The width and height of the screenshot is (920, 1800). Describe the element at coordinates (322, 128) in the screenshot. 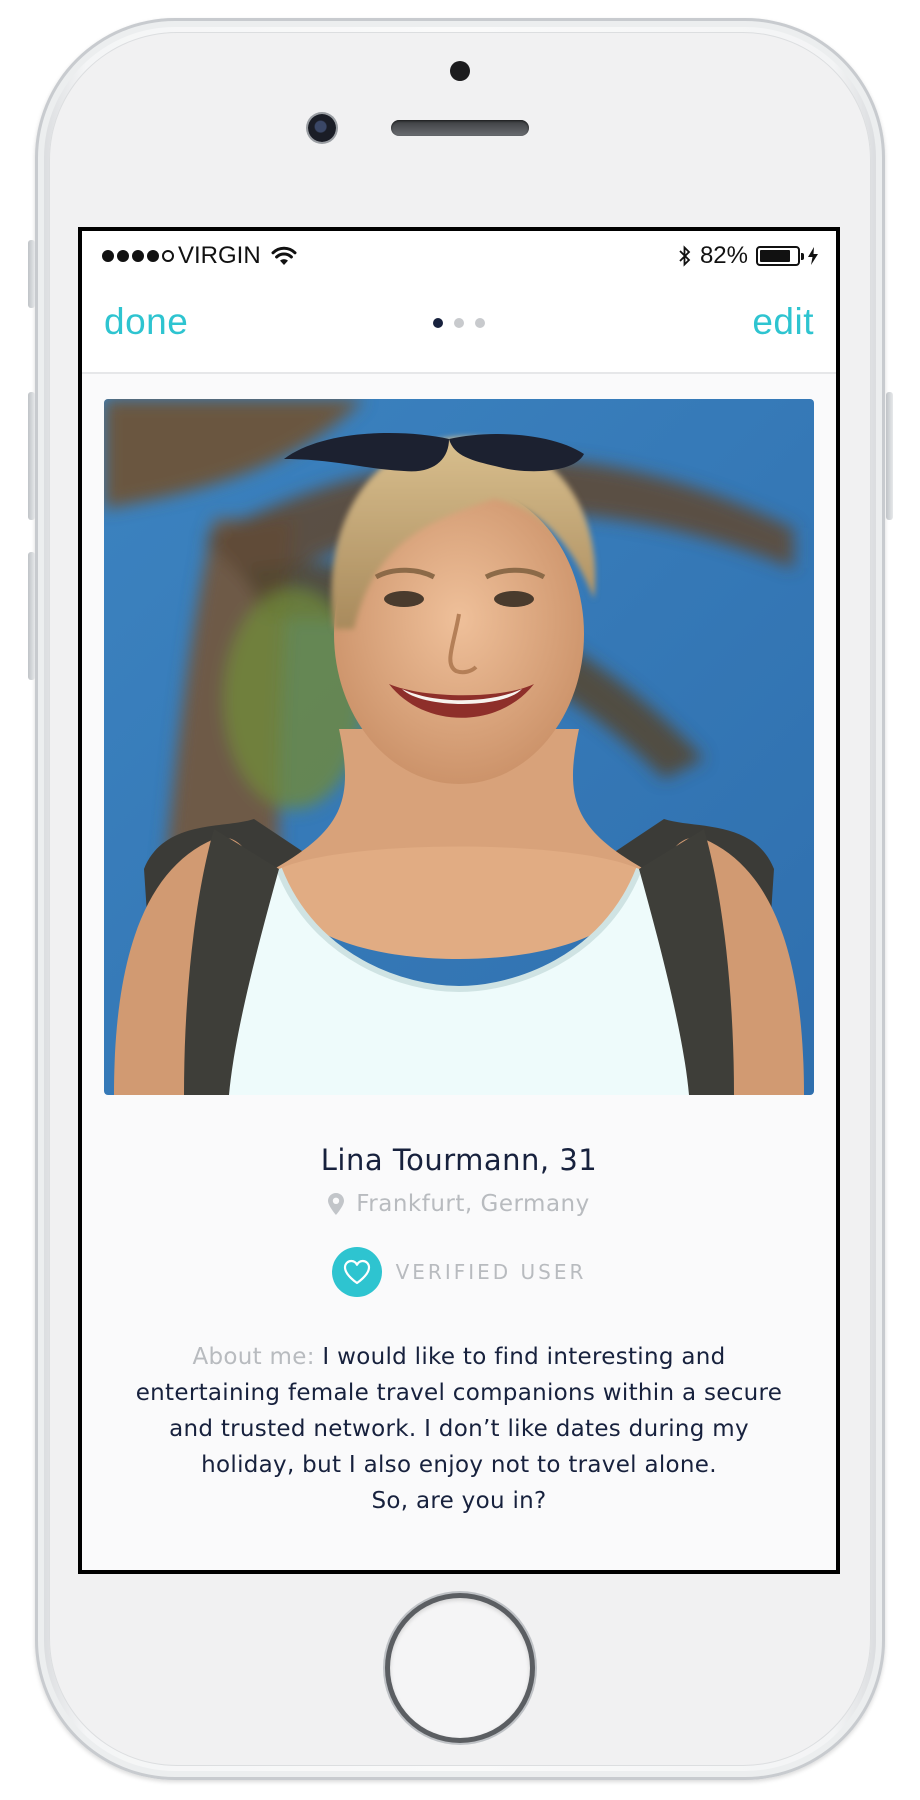

I see `front-camera` at that location.